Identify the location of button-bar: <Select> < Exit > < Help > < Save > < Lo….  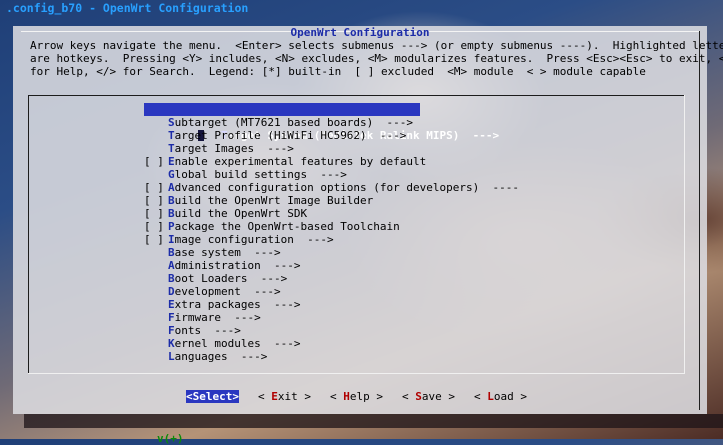
(360, 396).